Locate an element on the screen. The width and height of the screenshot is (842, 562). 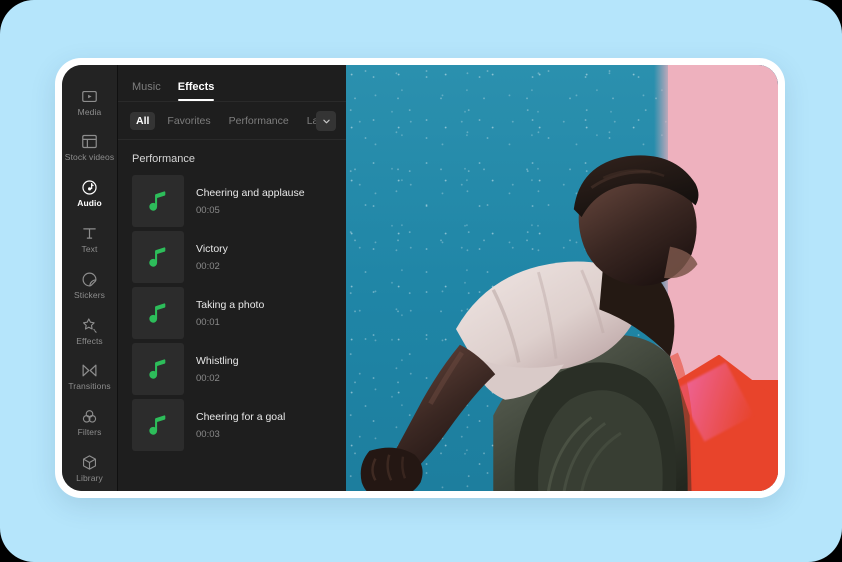
effect-meta: Taking a photo 00:01 is located at coordinates (230, 313).